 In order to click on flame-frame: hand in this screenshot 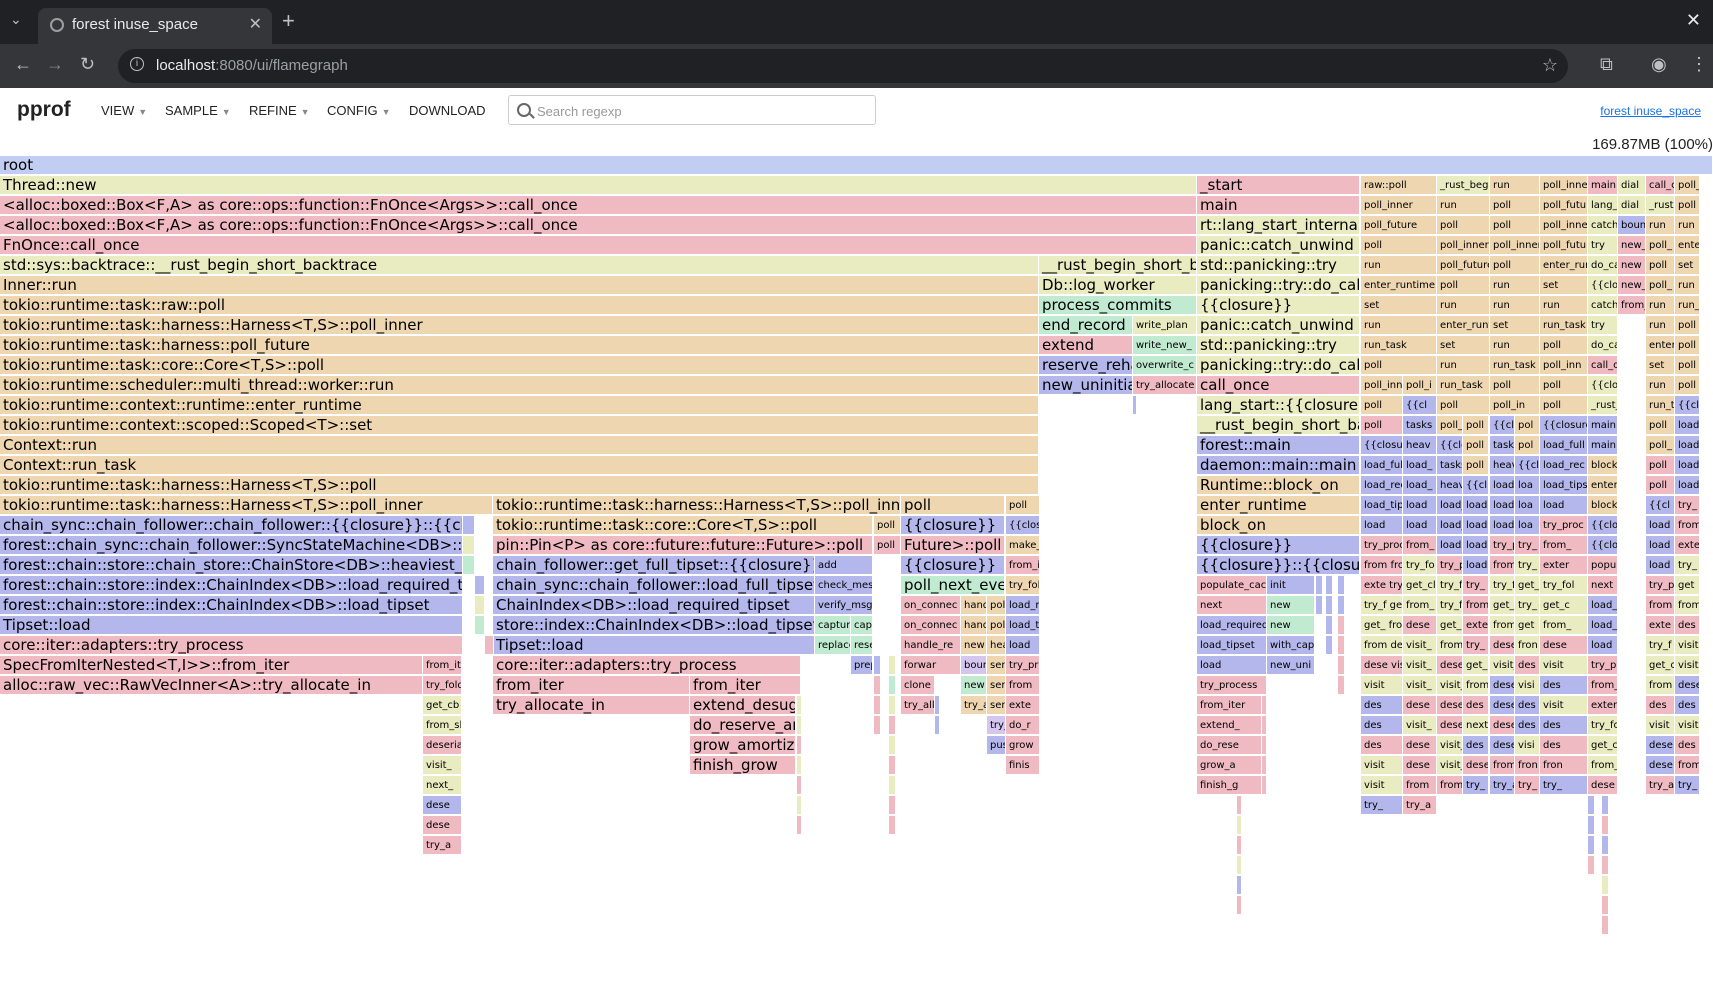, I will do `click(974, 605)`.